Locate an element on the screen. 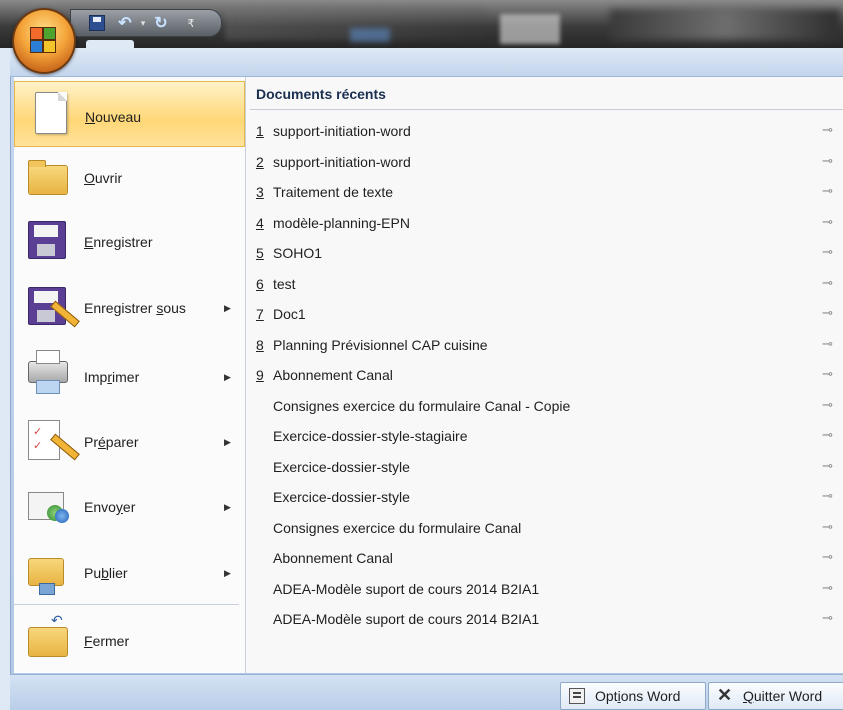  recent-document-item: 2 support-initiation-word ⊸ is located at coordinates (544, 163).